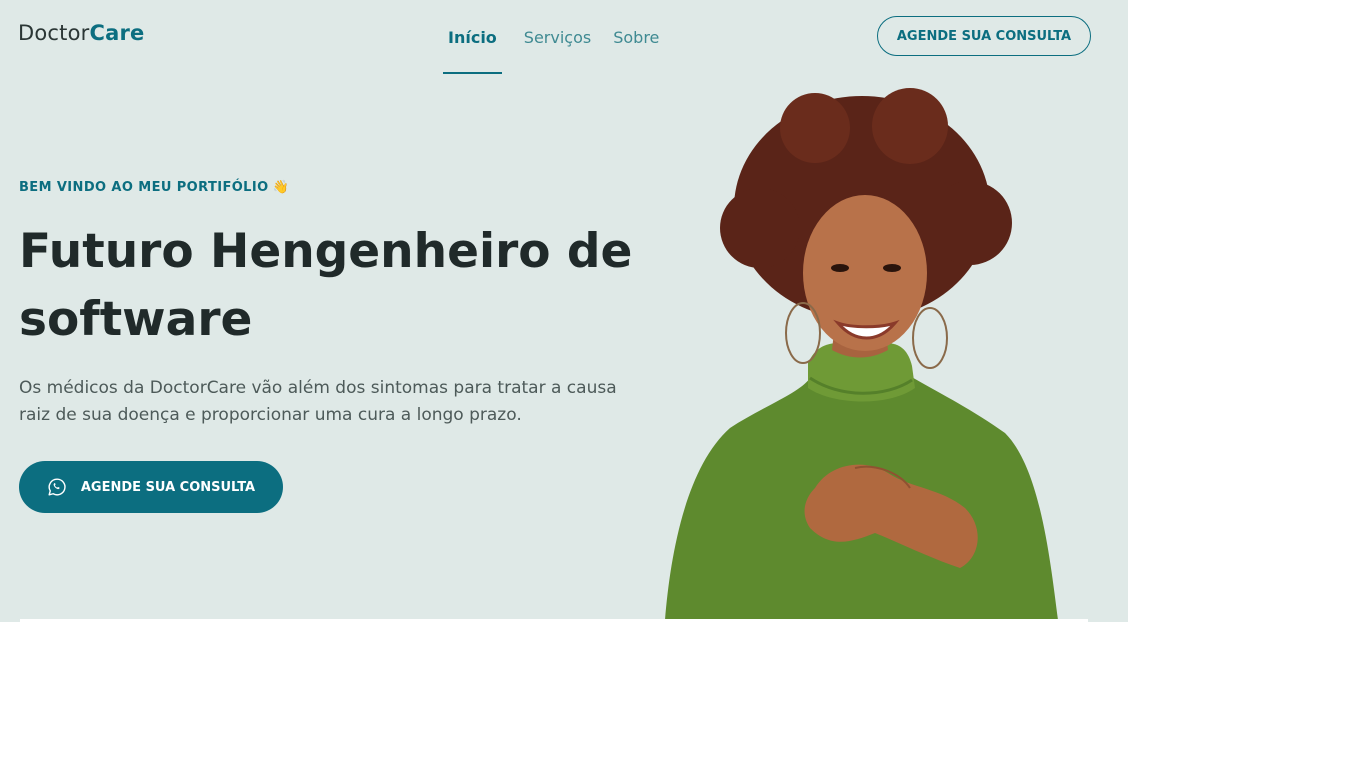 The image size is (1358, 768). I want to click on logo-text-doctor: Doctor, so click(54, 33).